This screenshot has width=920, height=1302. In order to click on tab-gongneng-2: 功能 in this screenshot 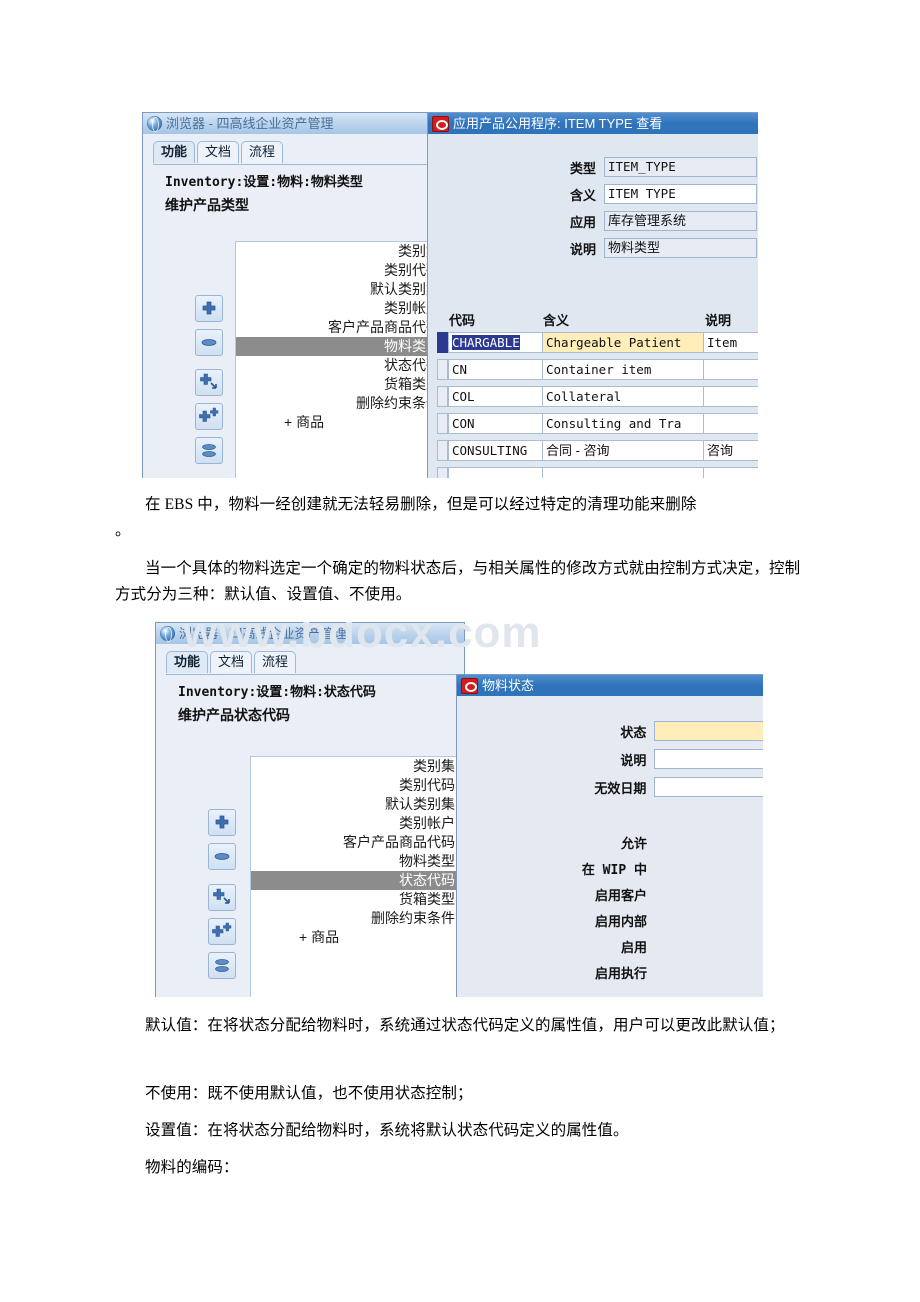, I will do `click(187, 662)`.